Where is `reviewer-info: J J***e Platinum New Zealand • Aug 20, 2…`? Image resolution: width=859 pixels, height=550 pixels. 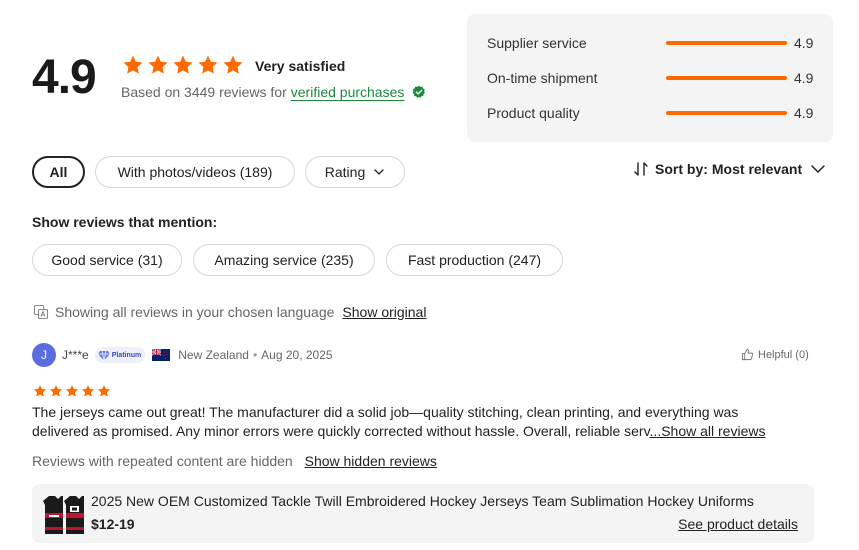
reviewer-info: J J***e Platinum New Zealand • Aug 20, 2… is located at coordinates (182, 355).